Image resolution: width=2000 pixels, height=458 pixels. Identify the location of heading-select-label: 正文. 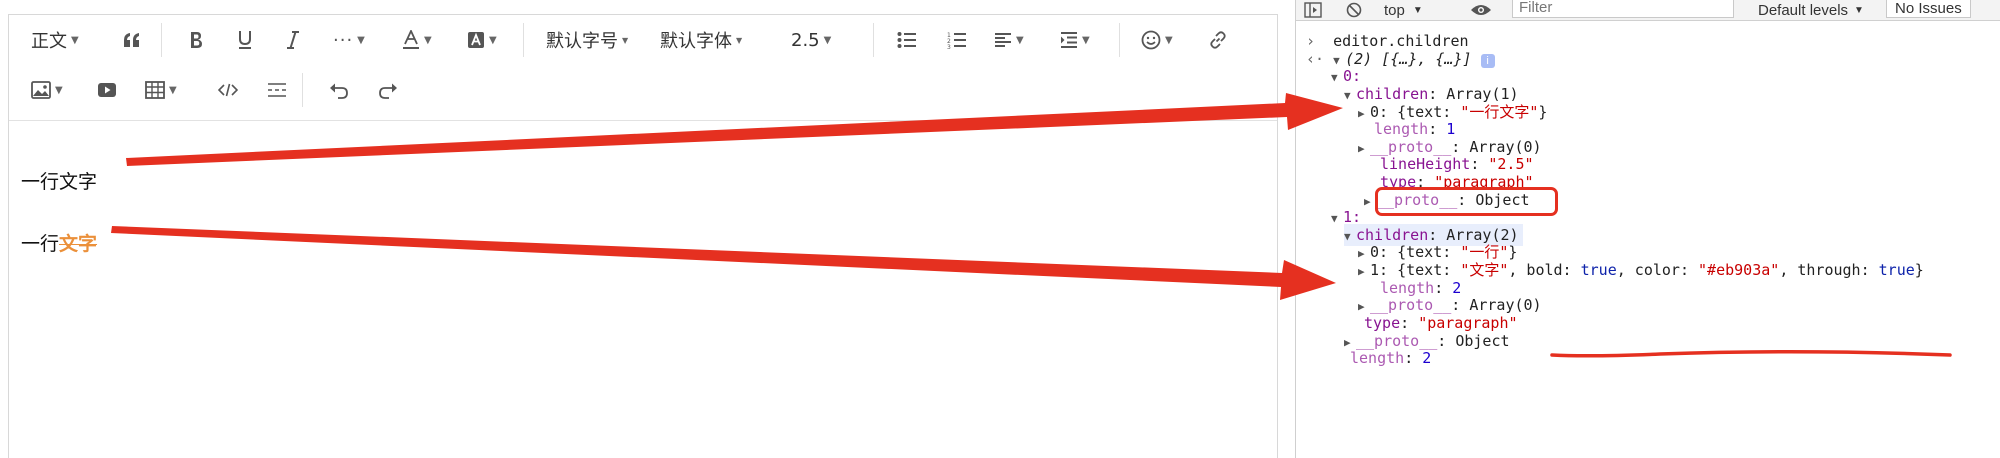
(49, 41).